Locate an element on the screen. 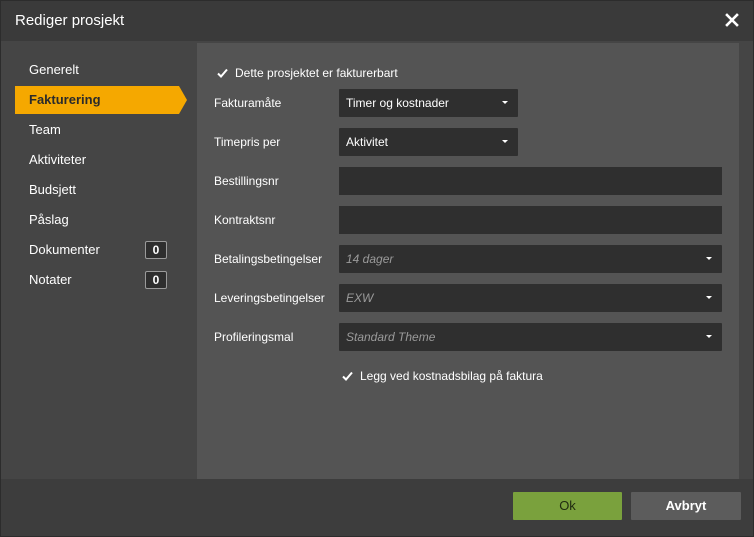  hourly-rate-label: Timepris per is located at coordinates (247, 142).